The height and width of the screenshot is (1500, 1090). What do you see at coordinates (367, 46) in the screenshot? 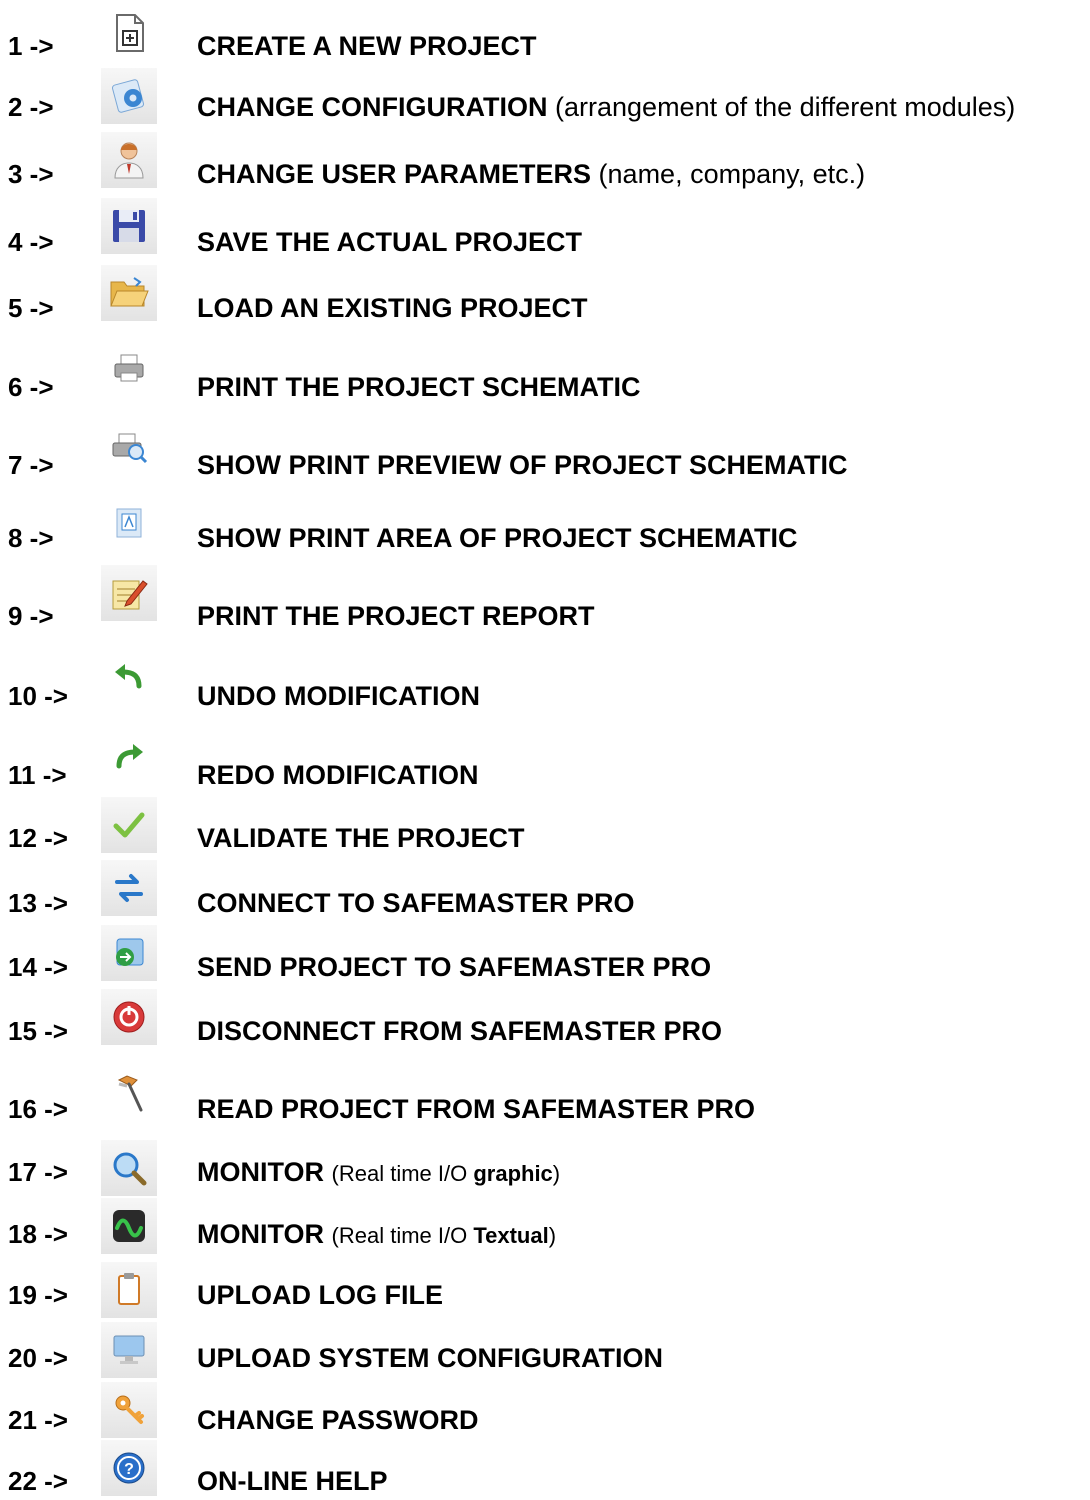
I see `item-label: CREATE A NEW PROJECT` at bounding box center [367, 46].